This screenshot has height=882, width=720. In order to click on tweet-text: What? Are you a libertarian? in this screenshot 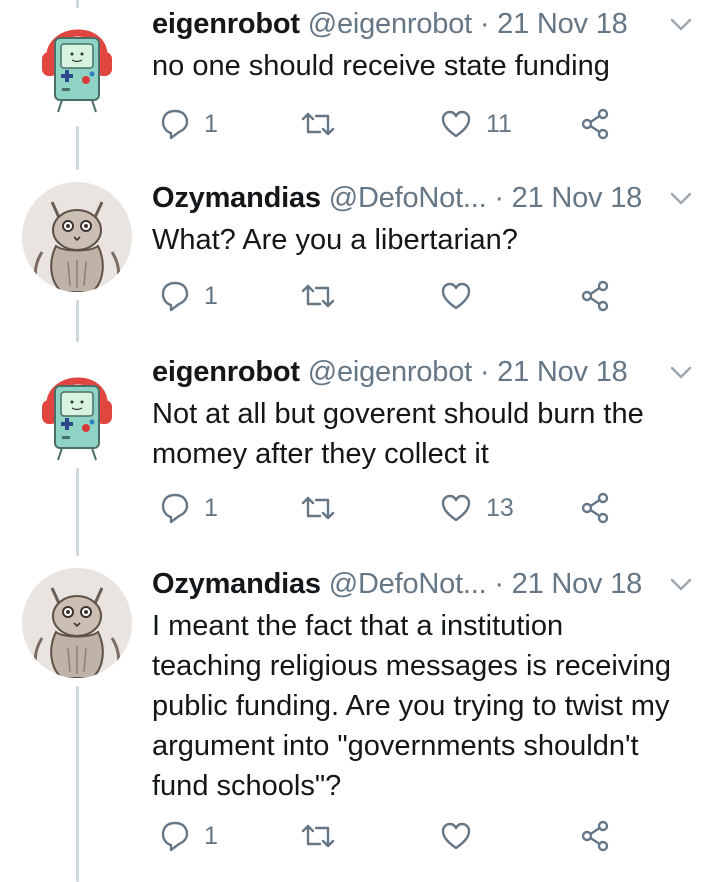, I will do `click(432, 240)`.